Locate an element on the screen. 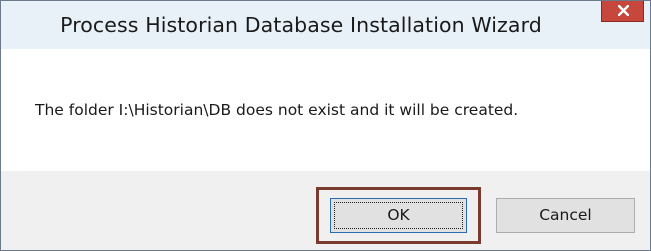 The height and width of the screenshot is (251, 651). cancel-button-label: Cancel is located at coordinates (565, 215).